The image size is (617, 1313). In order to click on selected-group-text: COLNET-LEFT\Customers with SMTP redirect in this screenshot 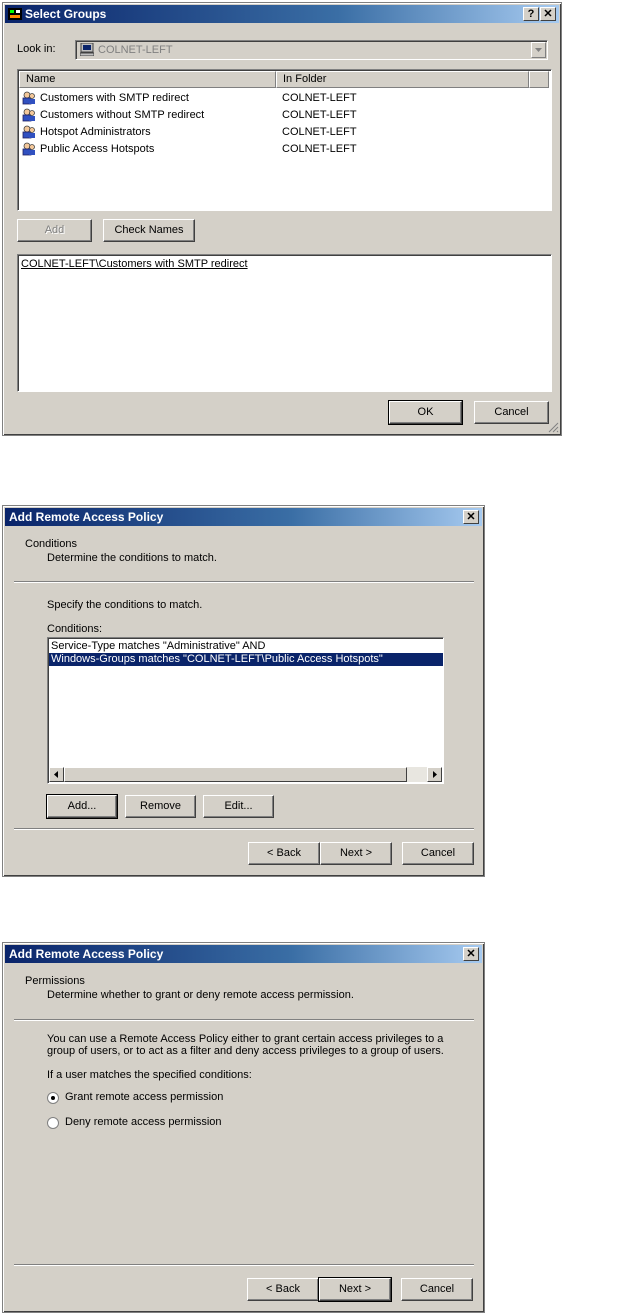, I will do `click(134, 264)`.